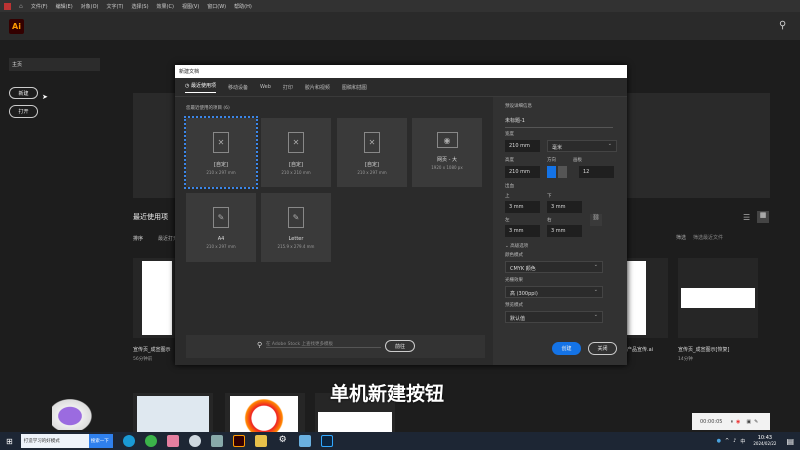 Image resolution: width=800 pixels, height=450 pixels. Describe the element at coordinates (138, 238) in the screenshot. I see `sort-label: 排序` at that location.